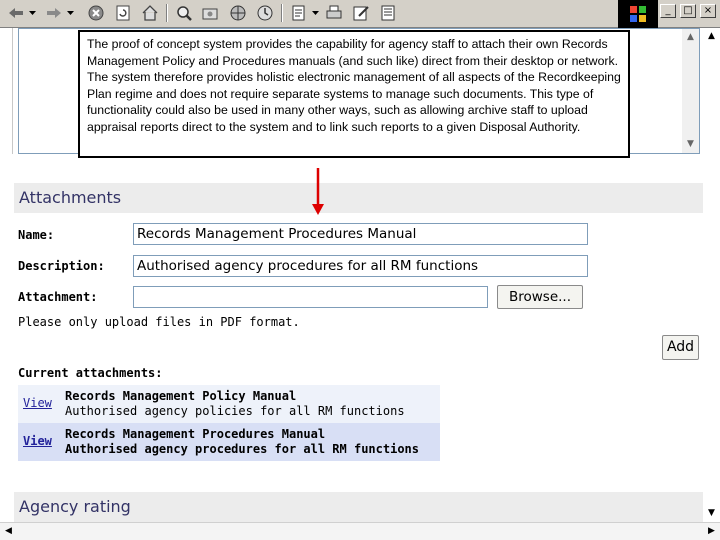 The height and width of the screenshot is (540, 720). What do you see at coordinates (334, 13) in the screenshot?
I see `print-icon` at bounding box center [334, 13].